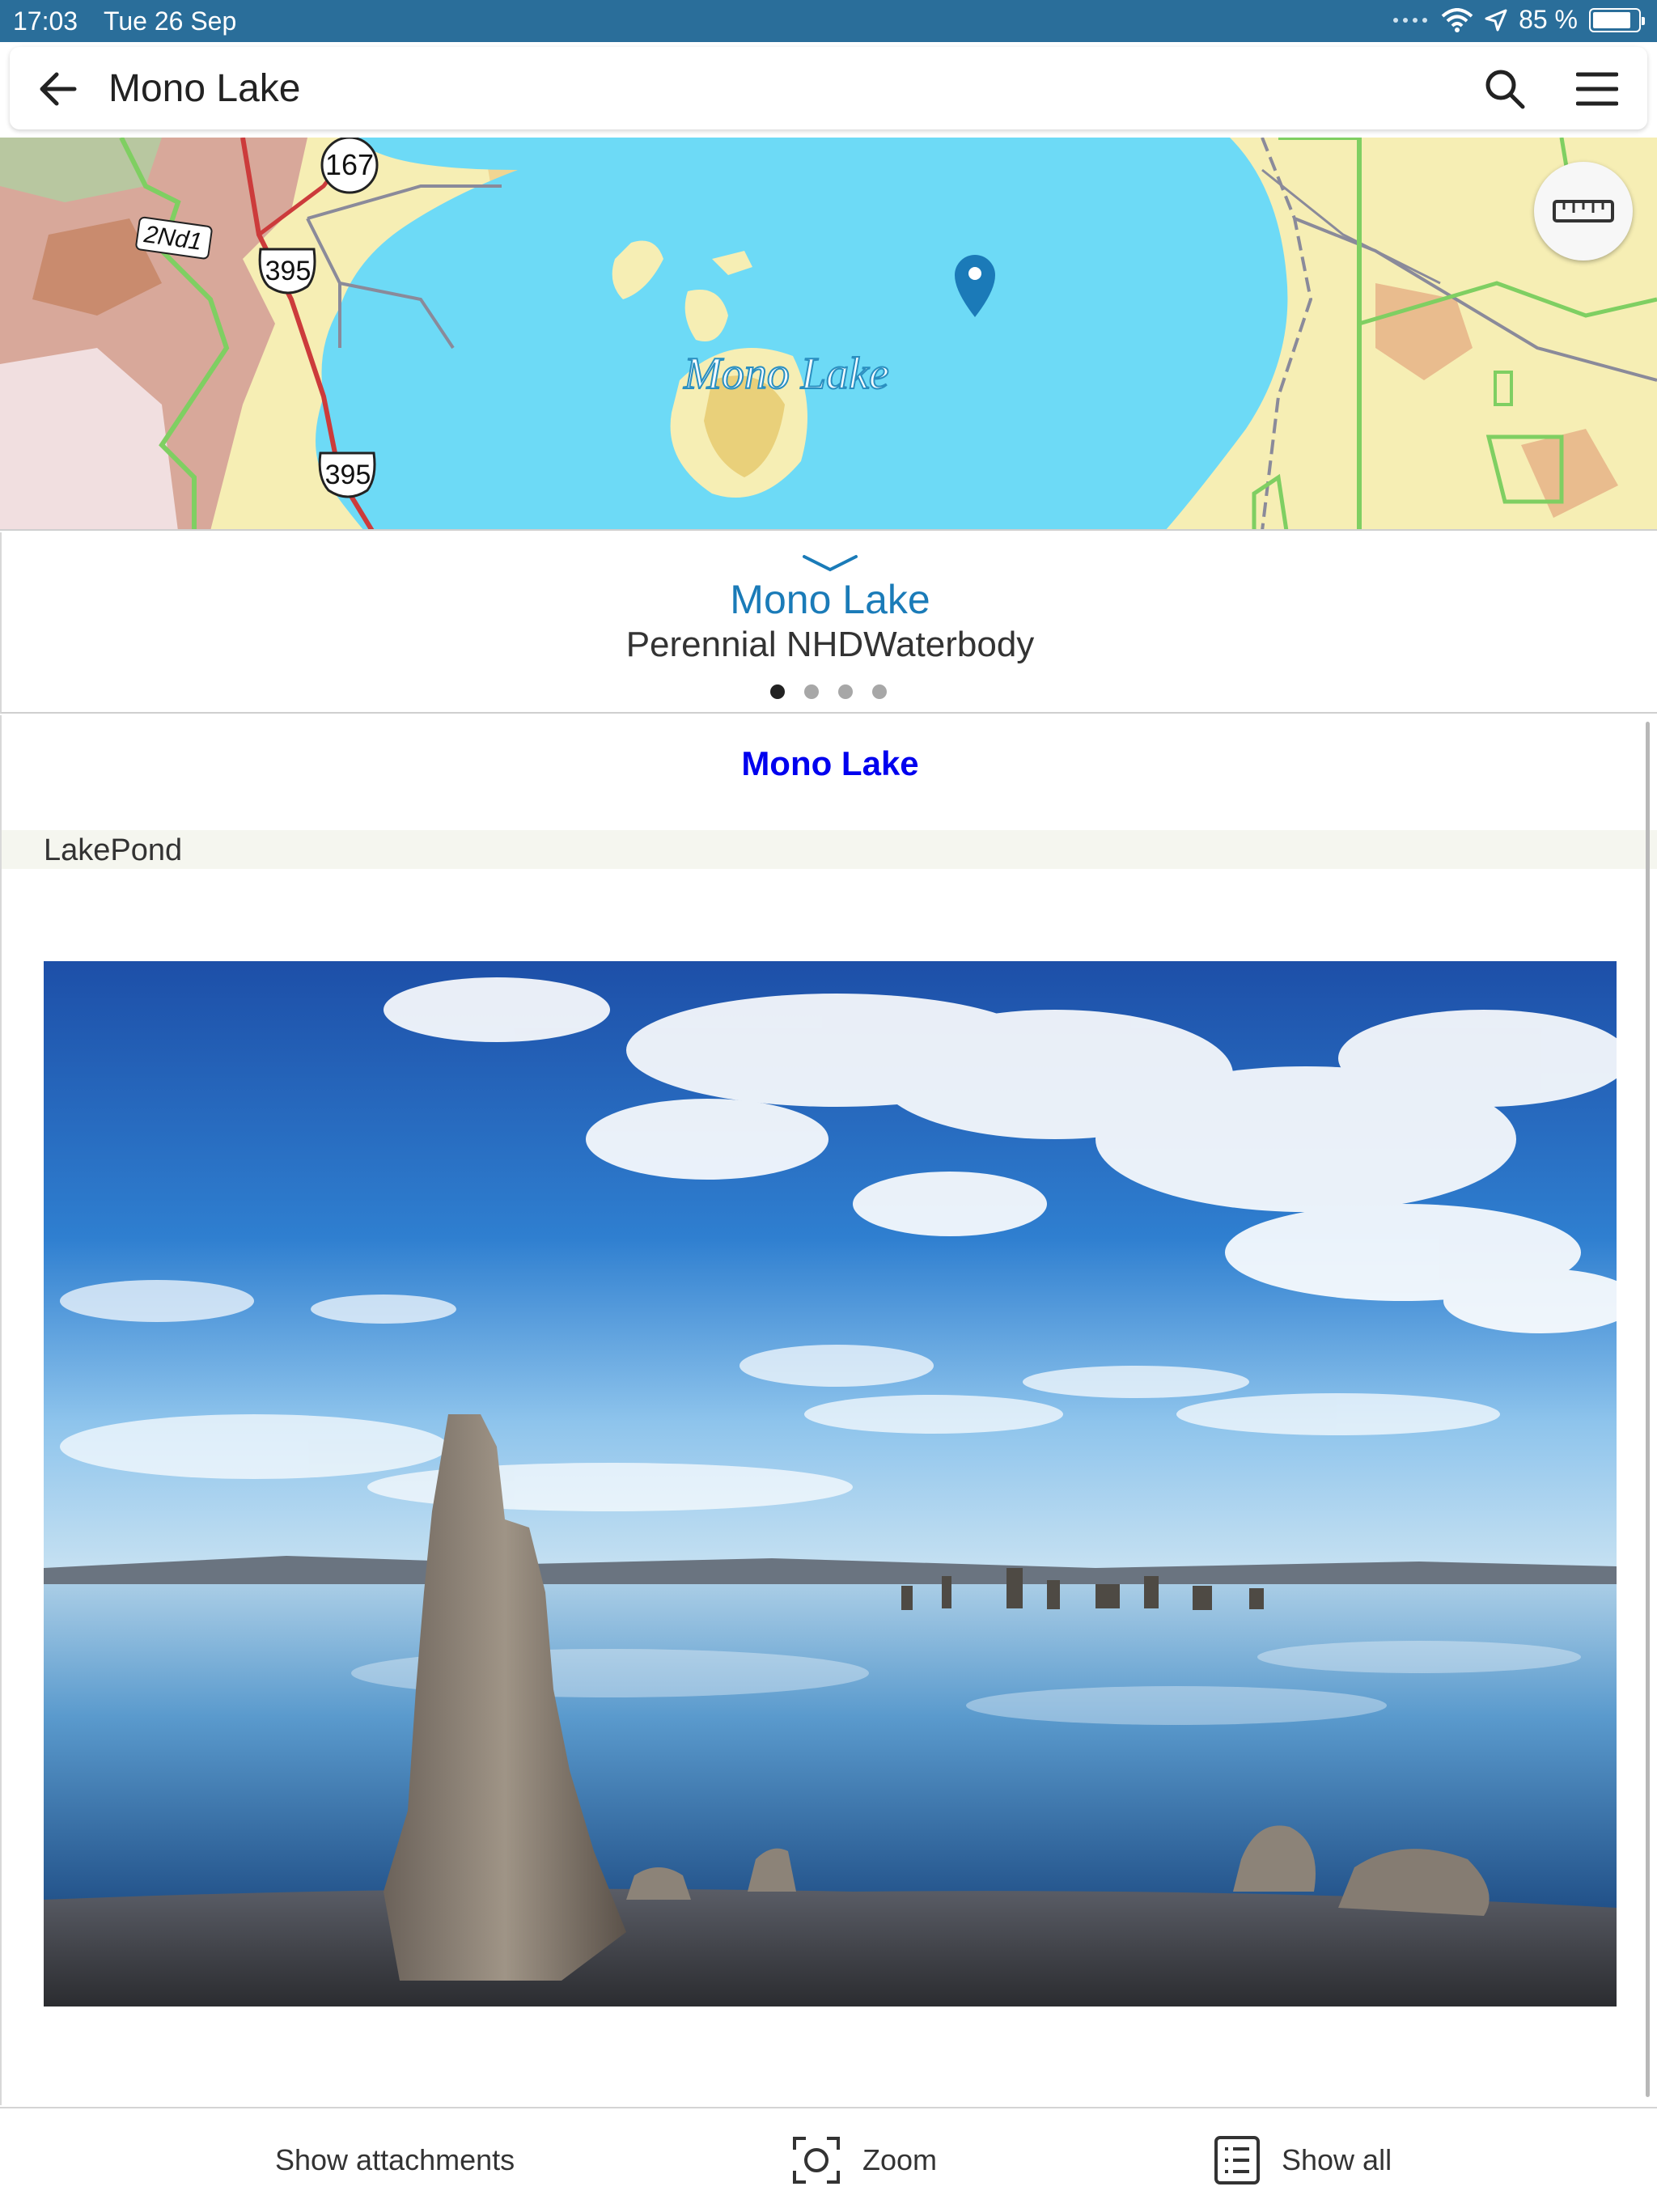  What do you see at coordinates (204, 88) in the screenshot?
I see `page-title: Mono Lake` at bounding box center [204, 88].